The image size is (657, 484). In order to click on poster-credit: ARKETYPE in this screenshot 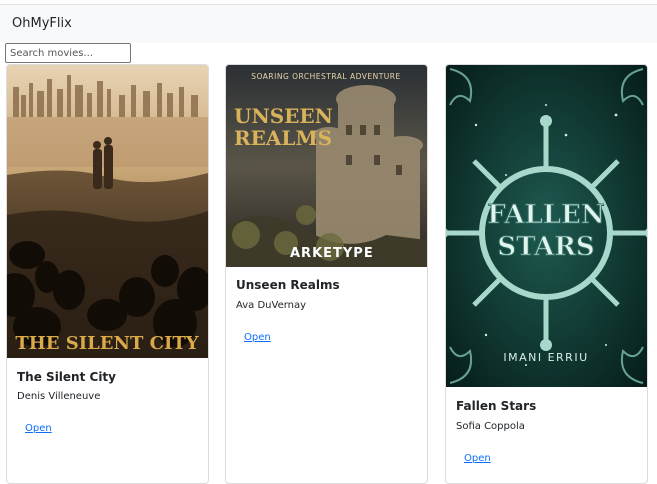, I will do `click(332, 253)`.